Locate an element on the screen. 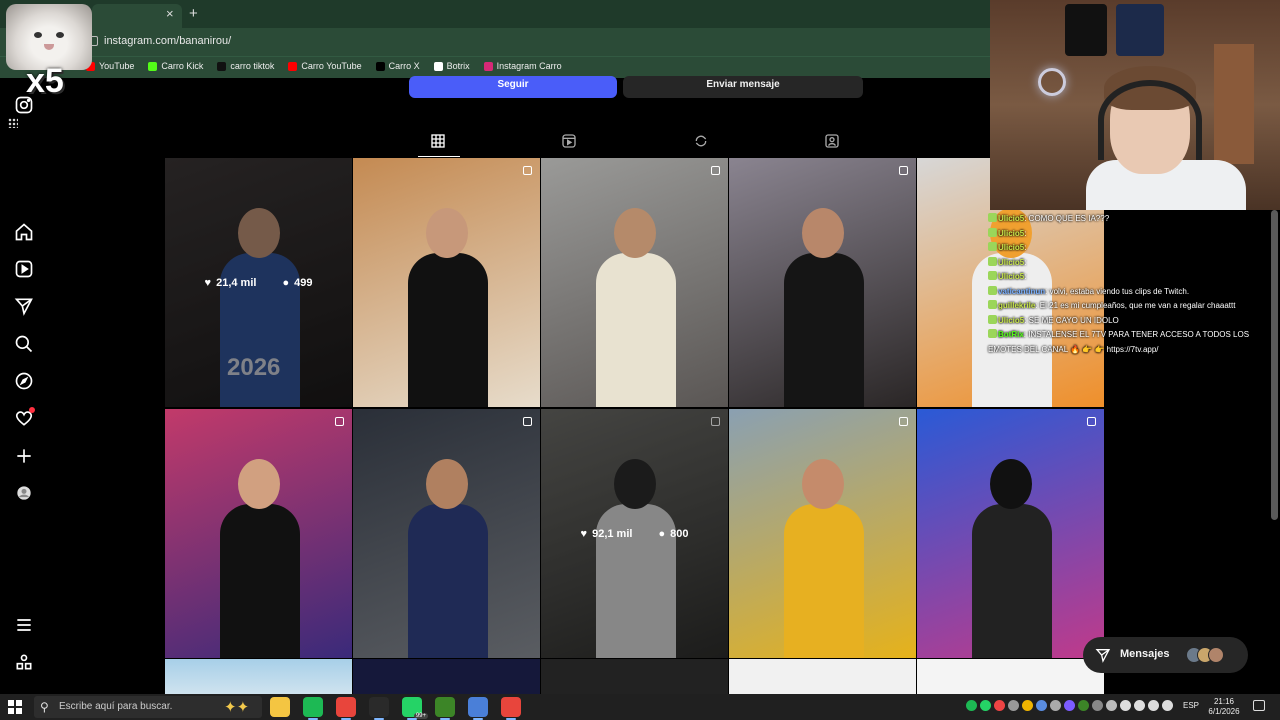 This screenshot has width=1280, height=720. bookmark-item: YouTube is located at coordinates (110, 66).